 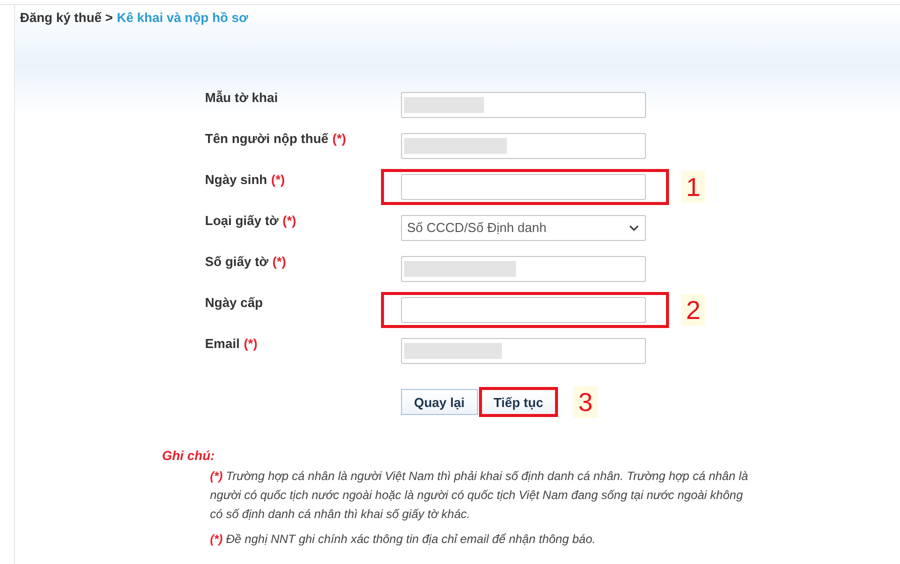 I want to click on field-label: Ngày cấp, so click(x=234, y=302).